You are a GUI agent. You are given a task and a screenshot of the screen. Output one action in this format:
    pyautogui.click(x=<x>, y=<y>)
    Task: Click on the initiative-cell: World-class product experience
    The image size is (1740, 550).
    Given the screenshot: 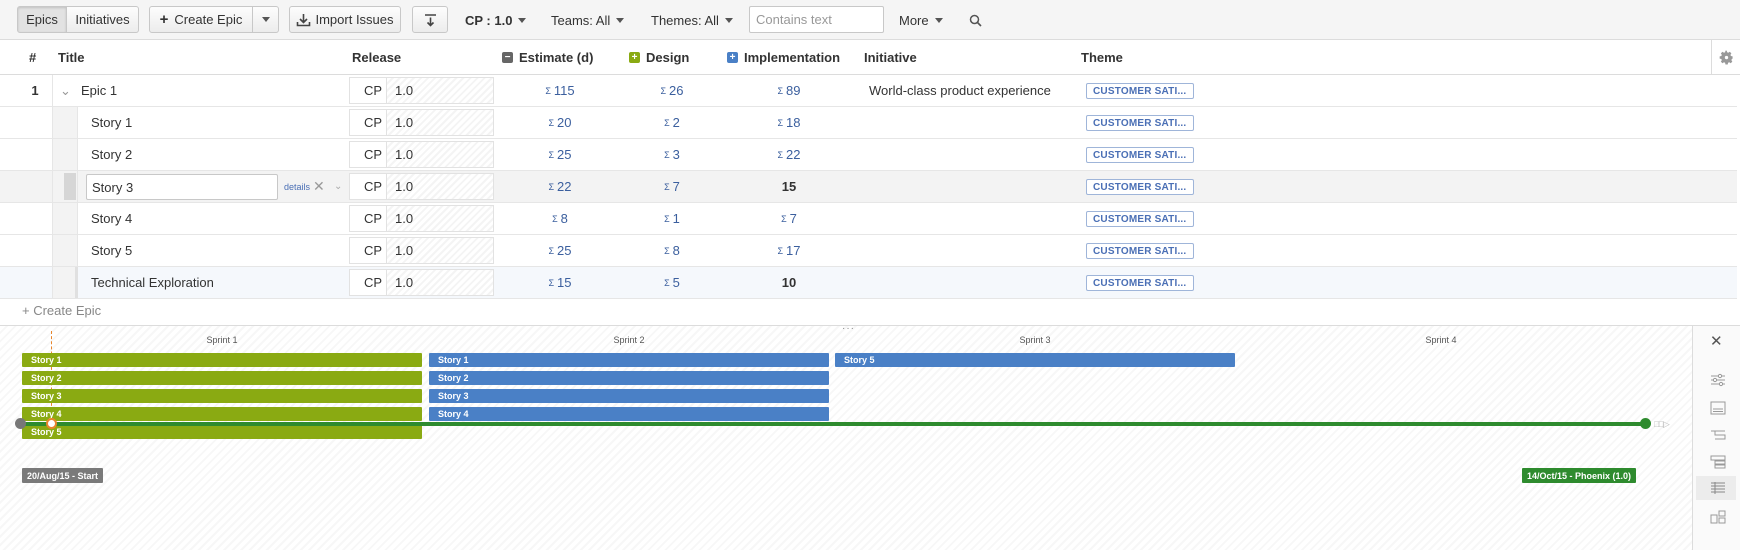 What is the action you would take?
    pyautogui.click(x=960, y=90)
    